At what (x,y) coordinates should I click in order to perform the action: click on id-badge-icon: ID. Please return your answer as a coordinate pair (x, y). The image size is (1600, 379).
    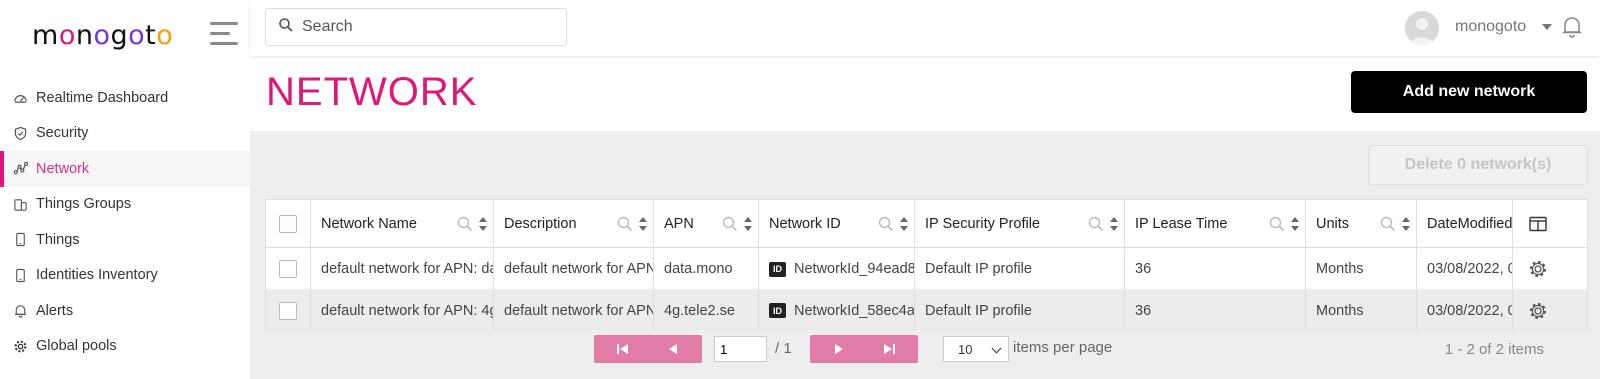
    Looking at the image, I should click on (777, 310).